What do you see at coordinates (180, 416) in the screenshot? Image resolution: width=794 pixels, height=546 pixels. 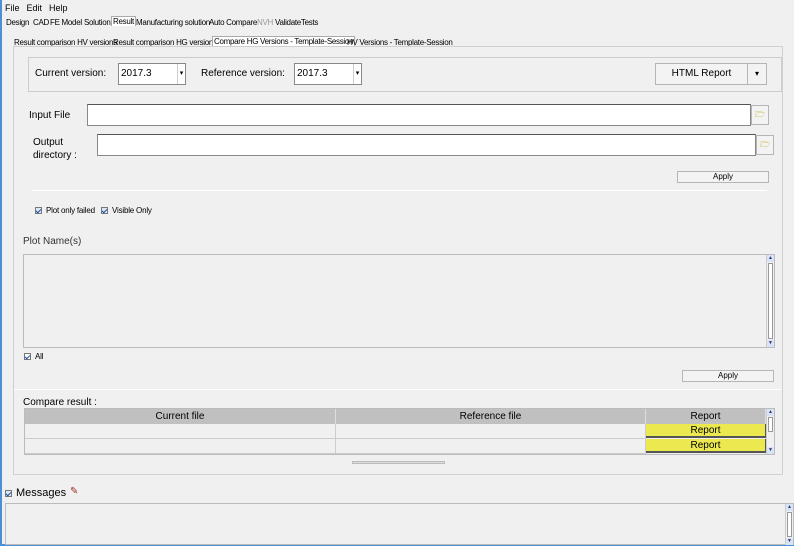 I see `column-header-current-file: Current file` at bounding box center [180, 416].